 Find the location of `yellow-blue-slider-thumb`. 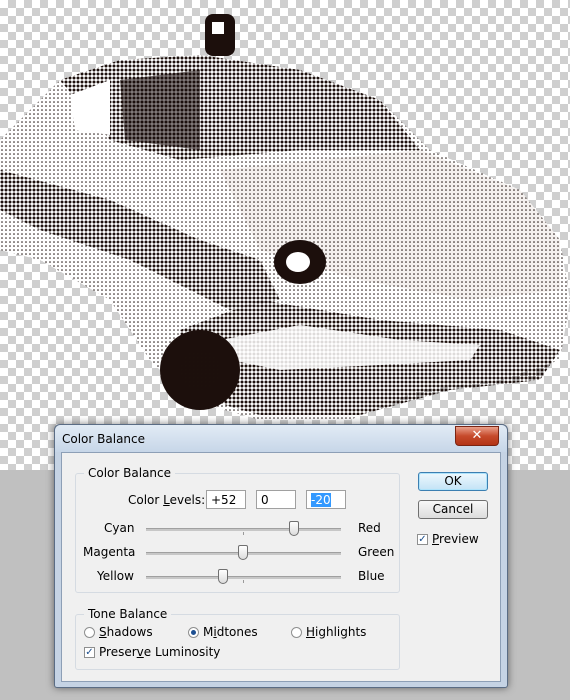

yellow-blue-slider-thumb is located at coordinates (223, 576).